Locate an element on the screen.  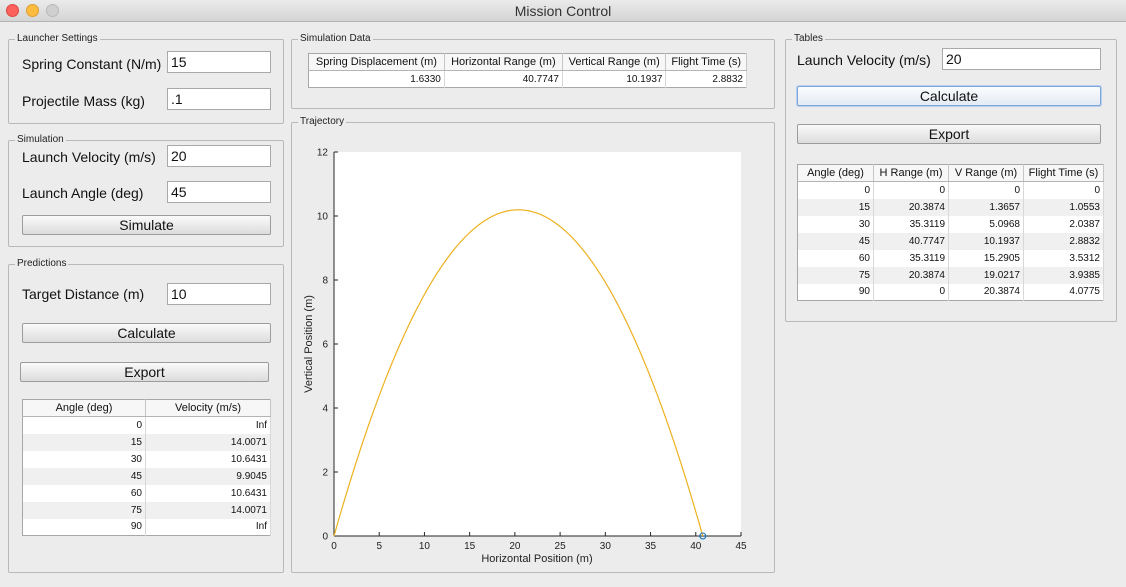
table-cell: 2.0387 is located at coordinates (1063, 224).